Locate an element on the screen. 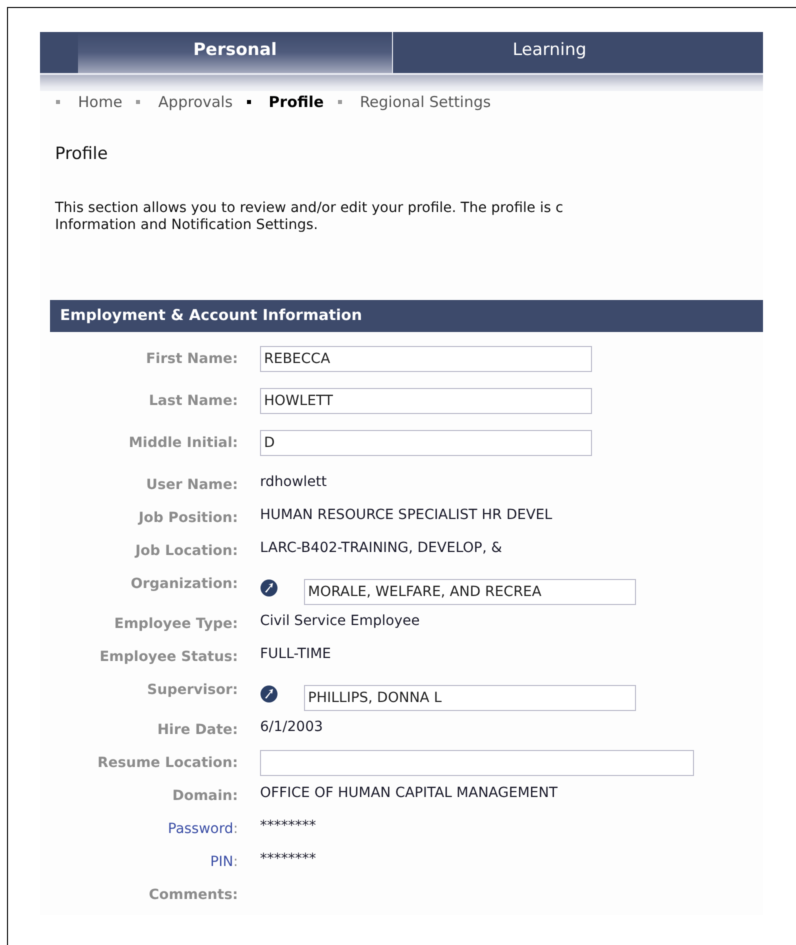  description-line: This section allows you to review and/or edit your profile. The profile is c is located at coordinates (309, 208).